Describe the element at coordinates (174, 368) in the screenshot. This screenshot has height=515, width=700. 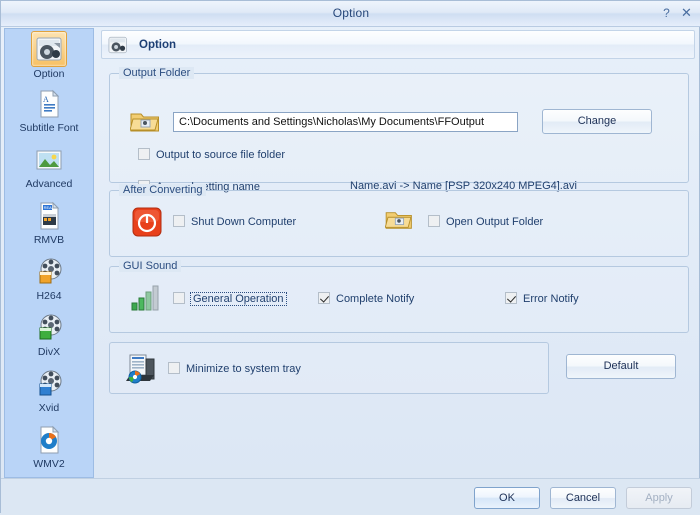
I see `minimize-to-tray-checkbox` at that location.